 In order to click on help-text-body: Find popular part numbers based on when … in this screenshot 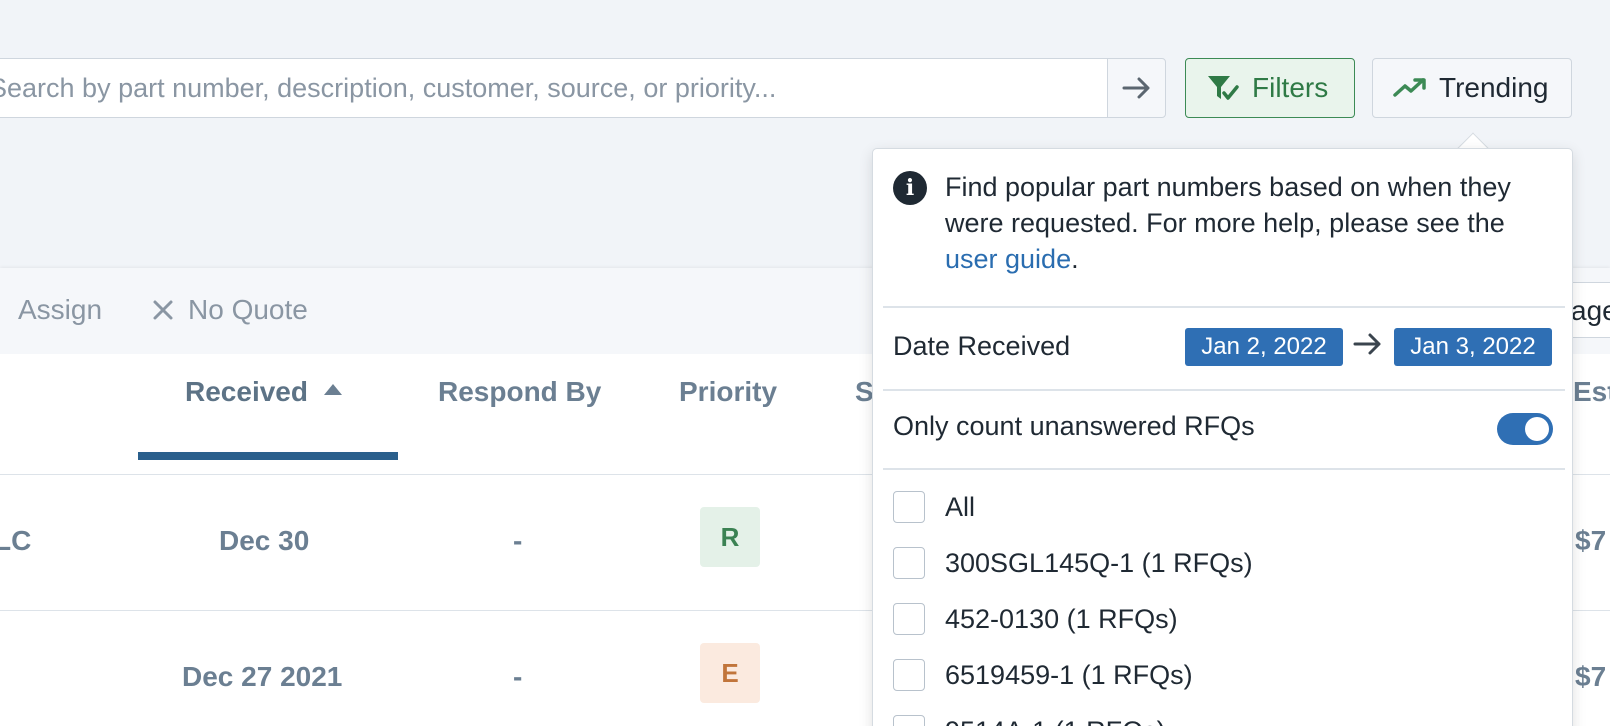, I will do `click(1228, 205)`.